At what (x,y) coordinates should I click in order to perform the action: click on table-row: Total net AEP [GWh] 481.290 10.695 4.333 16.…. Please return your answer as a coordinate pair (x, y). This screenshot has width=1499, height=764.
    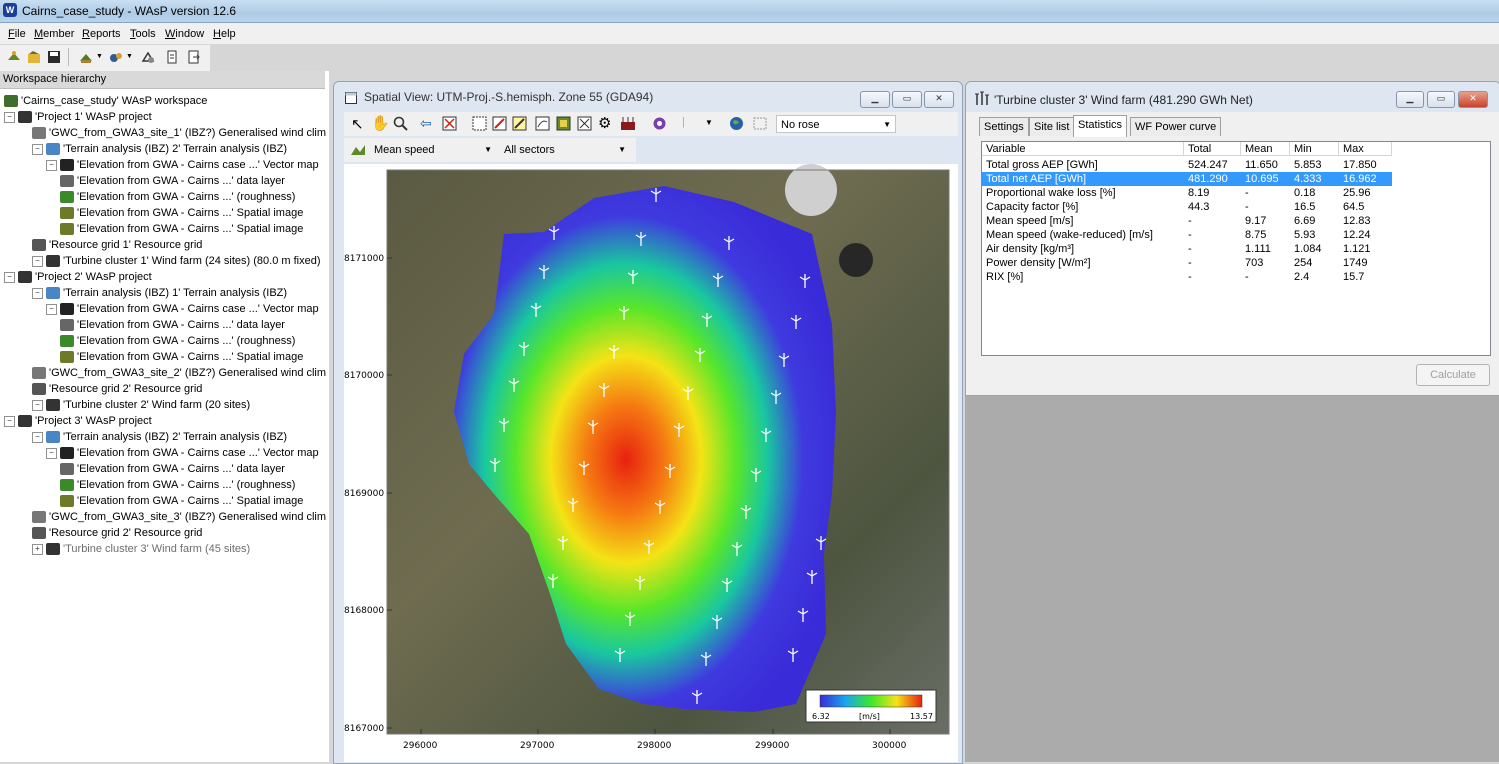
    Looking at the image, I should click on (1187, 179).